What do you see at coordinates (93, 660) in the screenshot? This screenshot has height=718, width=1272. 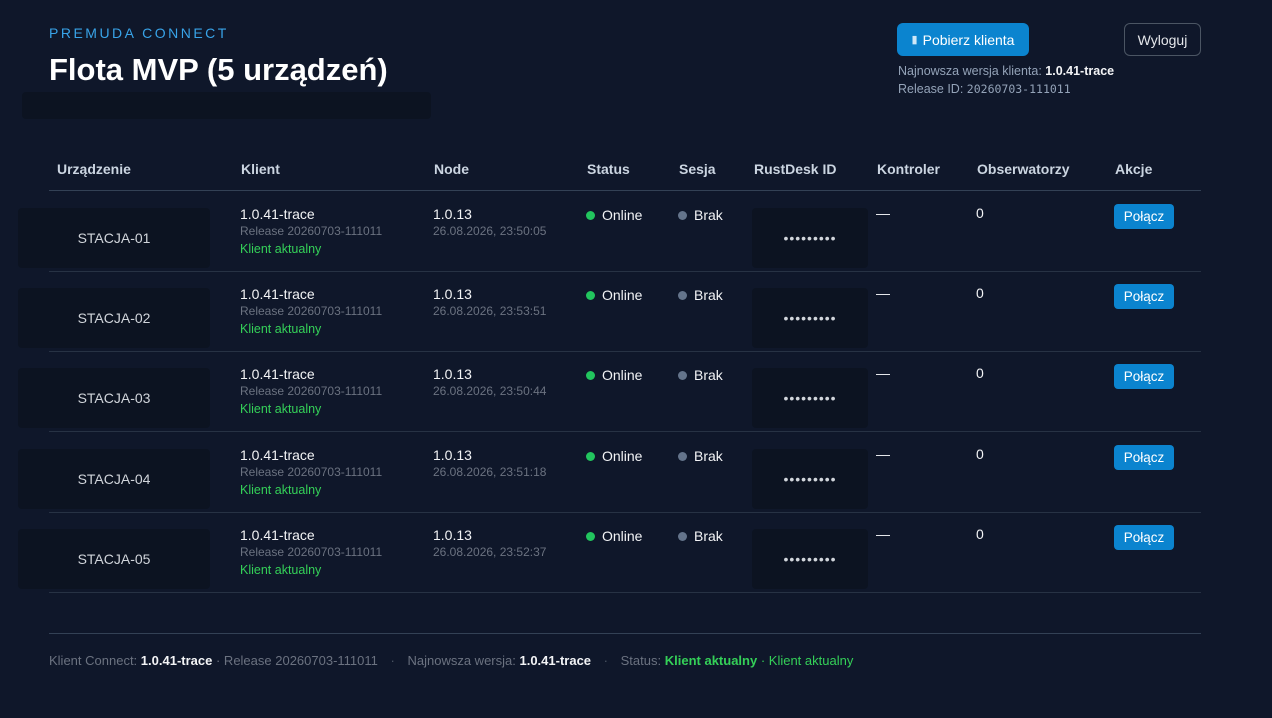 I see `footer-client-label: Klient Connect:` at bounding box center [93, 660].